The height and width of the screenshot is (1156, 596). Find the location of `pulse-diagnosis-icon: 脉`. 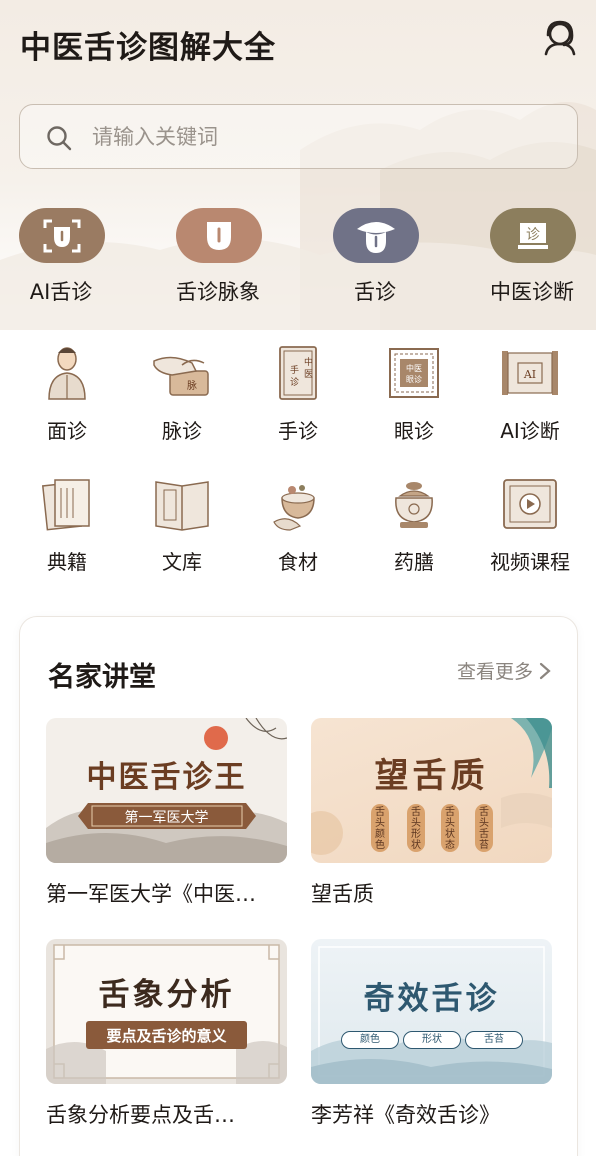

pulse-diagnosis-icon: 脉 is located at coordinates (181, 376).